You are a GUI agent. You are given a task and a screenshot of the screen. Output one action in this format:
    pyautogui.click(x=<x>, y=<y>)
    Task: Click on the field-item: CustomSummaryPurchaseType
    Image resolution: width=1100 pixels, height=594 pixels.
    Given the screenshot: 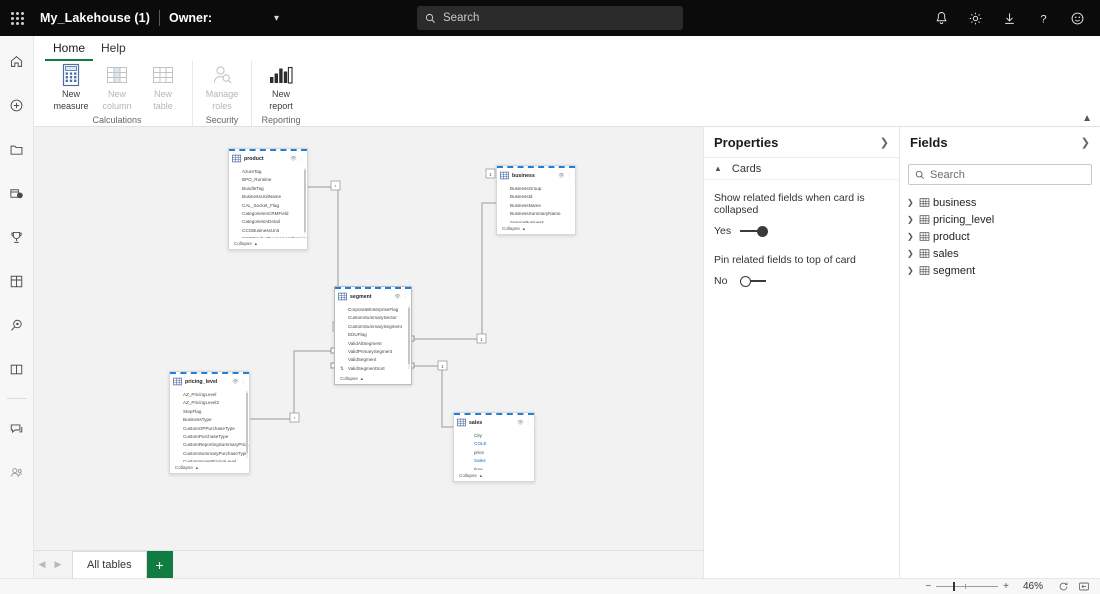 What is the action you would take?
    pyautogui.click(x=209, y=454)
    